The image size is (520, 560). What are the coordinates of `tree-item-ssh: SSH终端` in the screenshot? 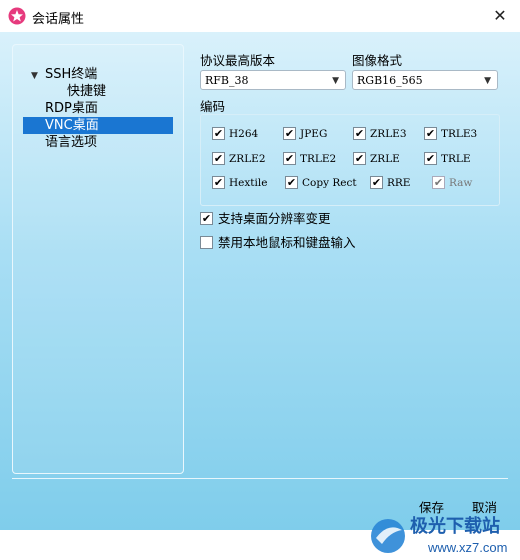 It's located at (71, 74).